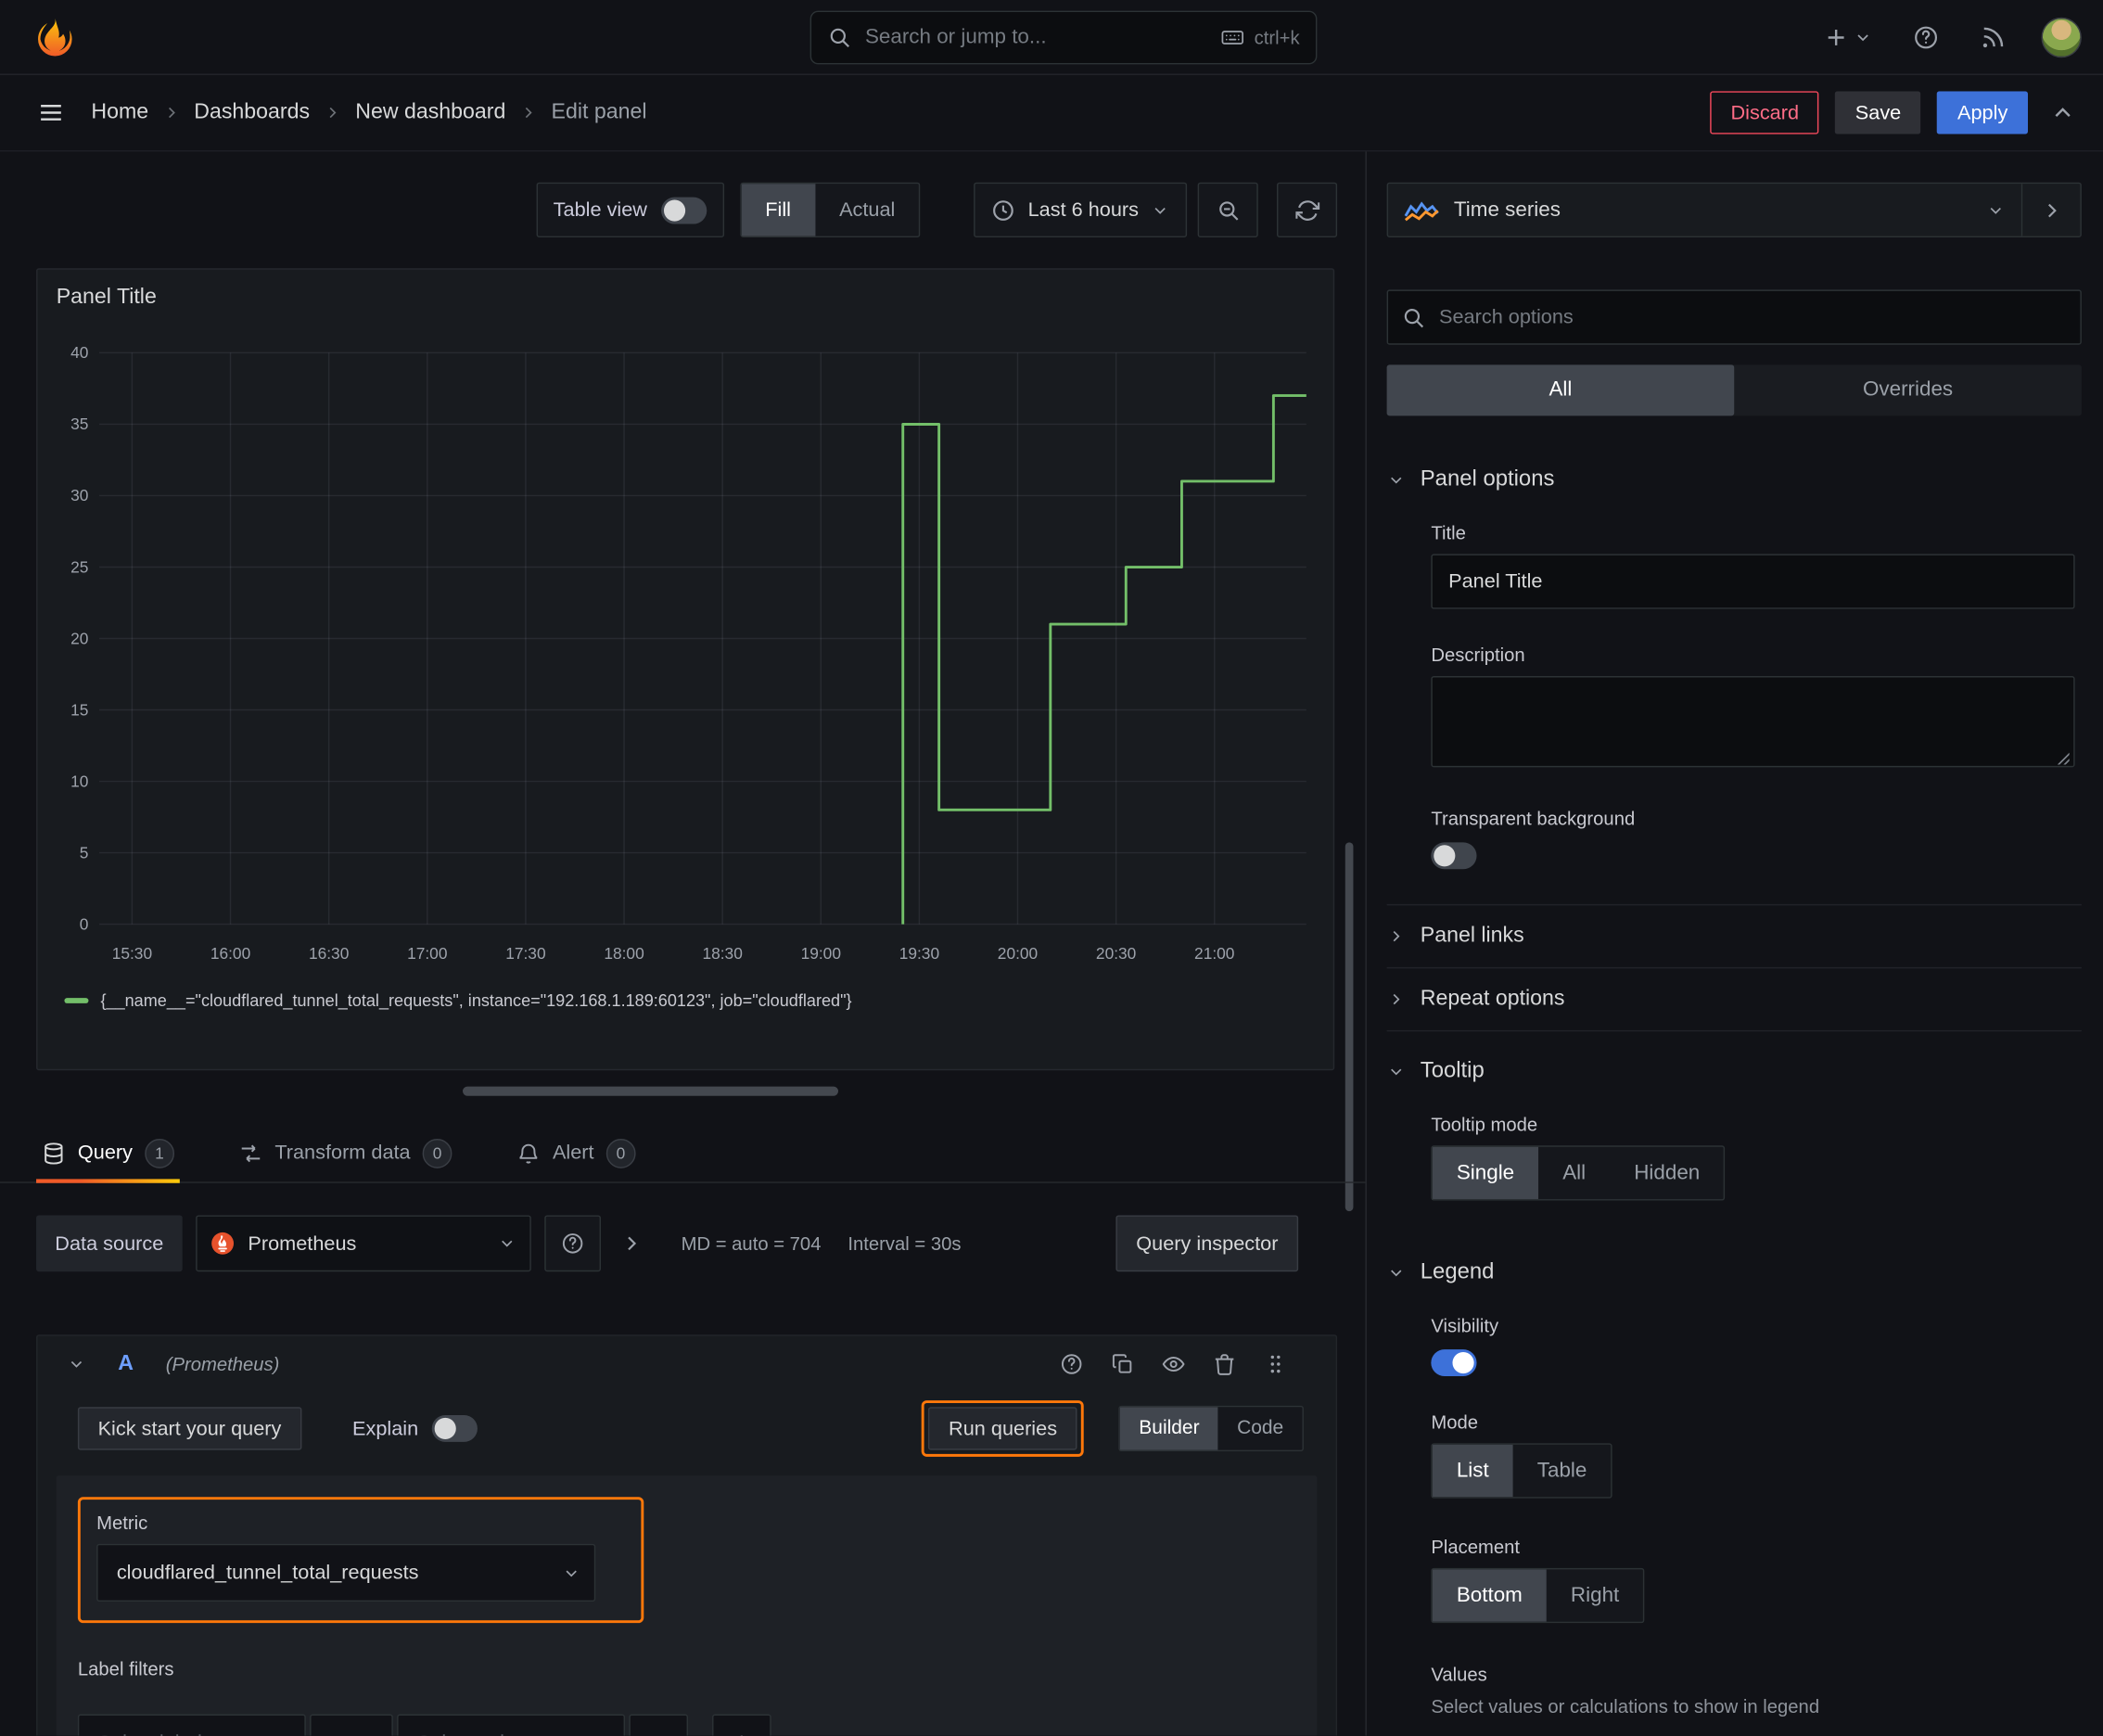 The image size is (2103, 1736). What do you see at coordinates (430, 112) in the screenshot?
I see `breadcrumb-new-dashboard: New dashboard` at bounding box center [430, 112].